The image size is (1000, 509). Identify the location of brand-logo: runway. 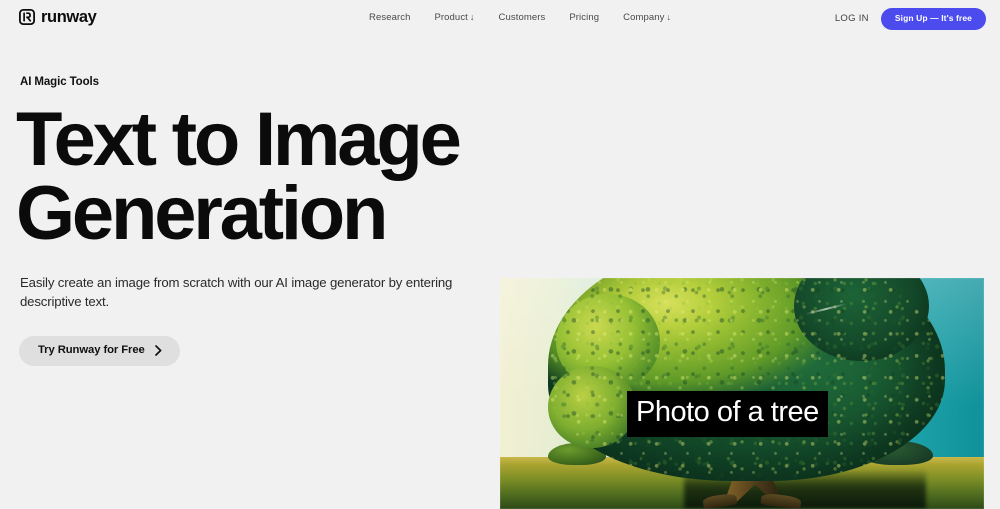
(58, 17).